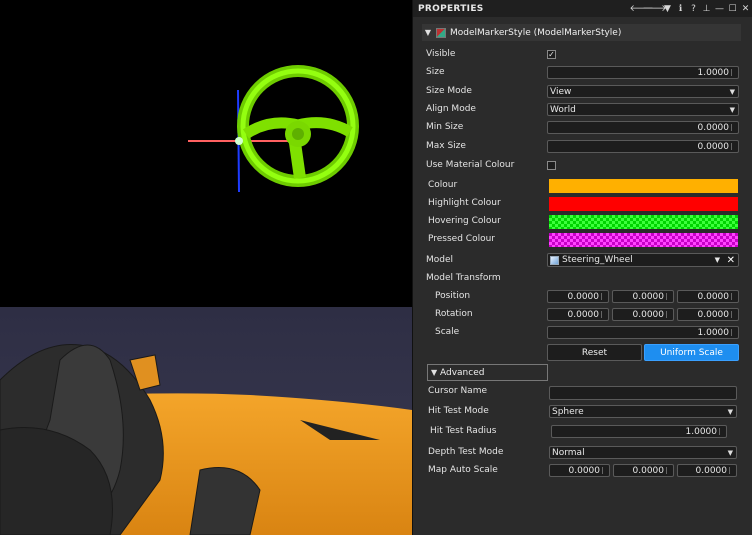 The width and height of the screenshot is (752, 535). I want to click on hit-test-mode-value: Sphere, so click(568, 411).